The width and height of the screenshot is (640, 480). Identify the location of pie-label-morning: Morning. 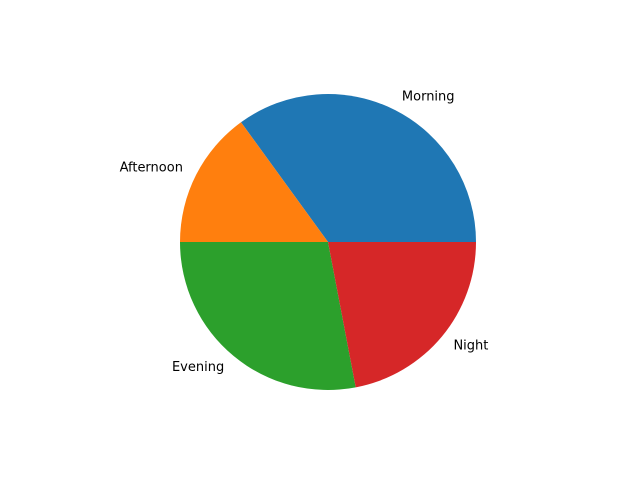
(428, 96).